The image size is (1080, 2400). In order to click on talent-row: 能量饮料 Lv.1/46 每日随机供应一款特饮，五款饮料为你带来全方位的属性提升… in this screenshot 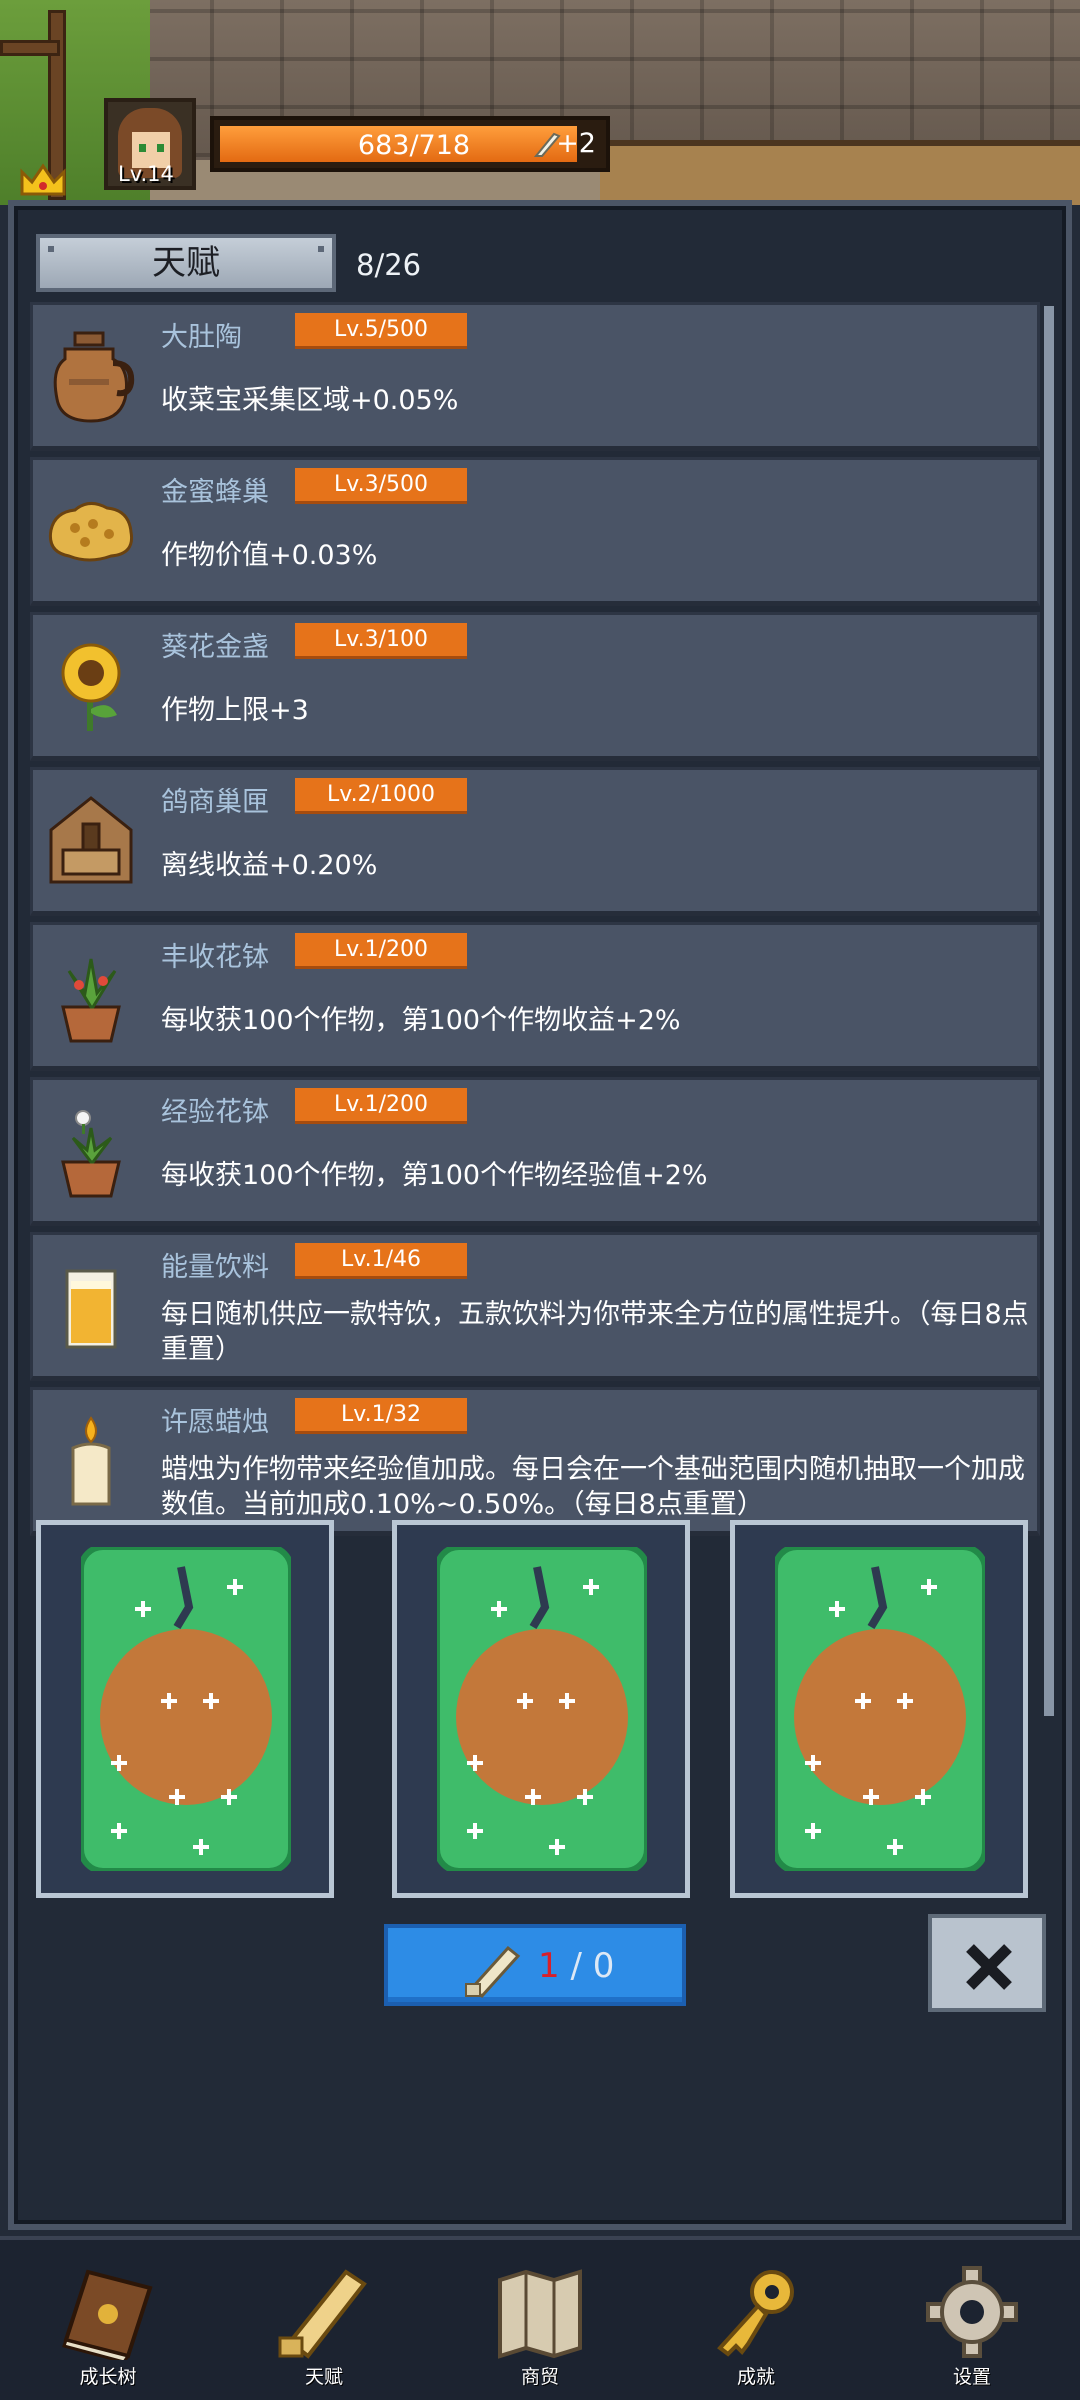, I will do `click(535, 1306)`.